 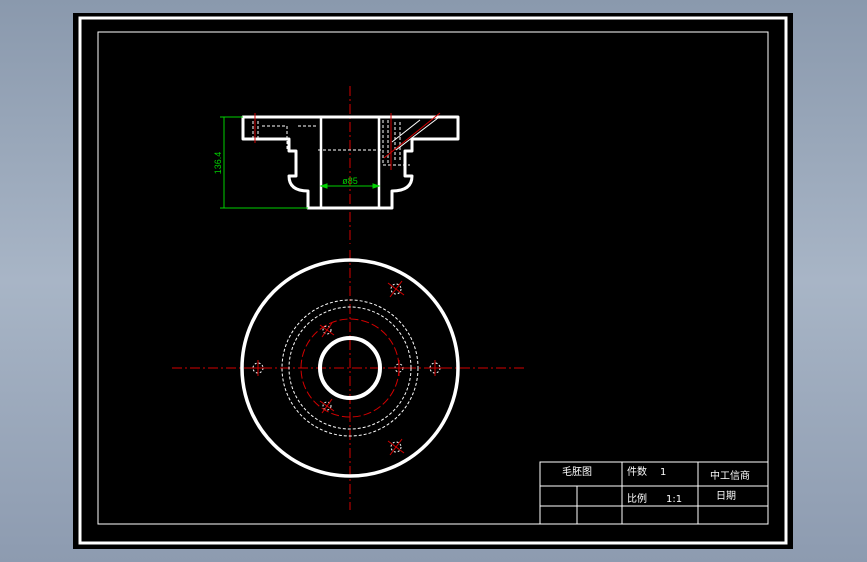 What do you see at coordinates (350, 181) in the screenshot?
I see `diameter-dimension-text: ø85` at bounding box center [350, 181].